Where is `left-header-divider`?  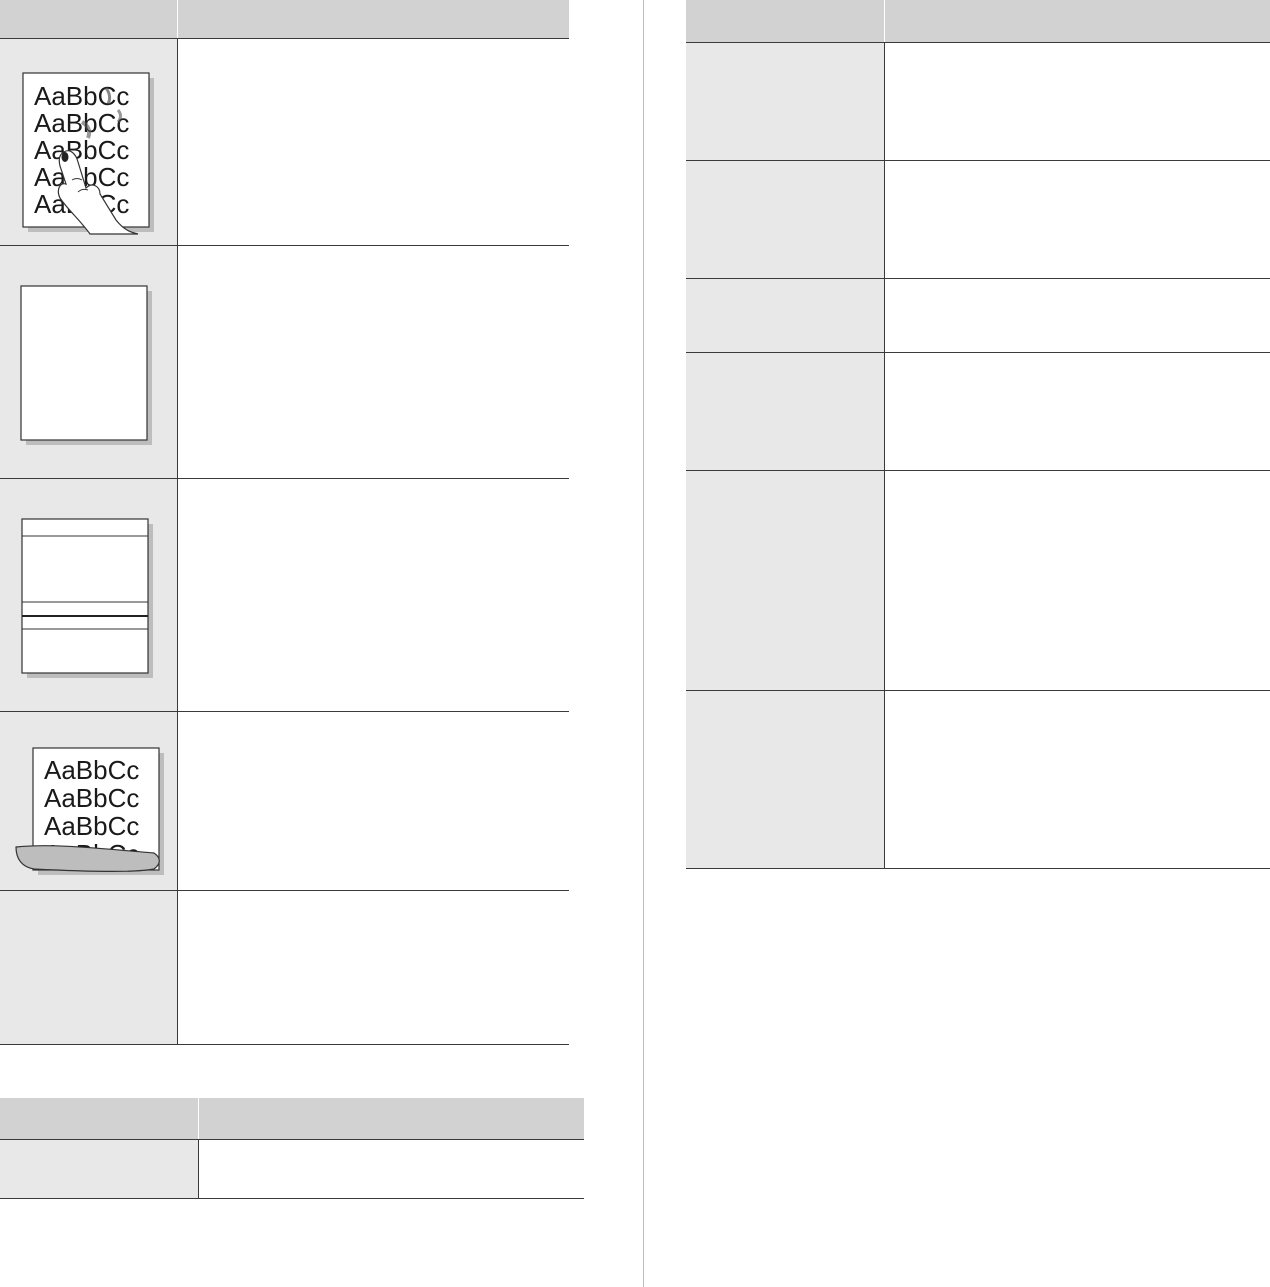
left-header-divider is located at coordinates (177, 19).